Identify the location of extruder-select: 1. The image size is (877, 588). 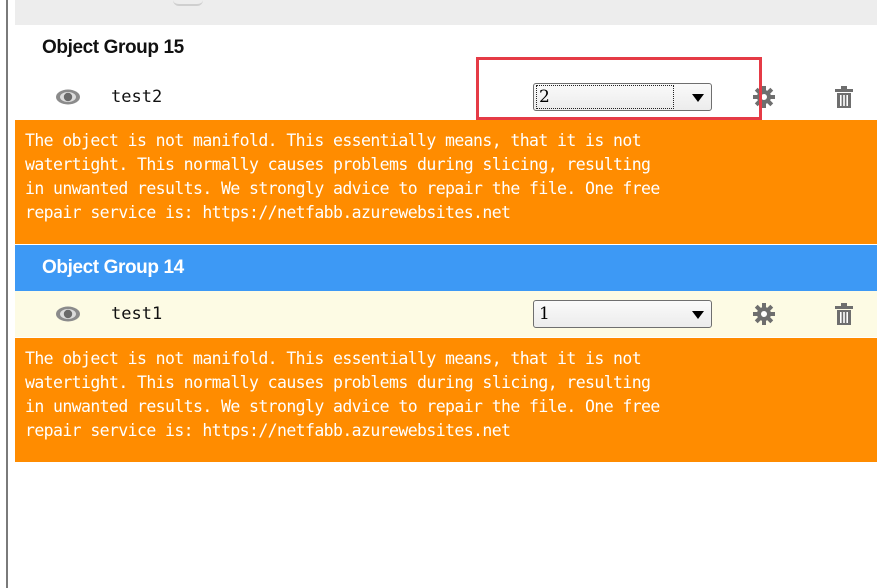
(622, 314).